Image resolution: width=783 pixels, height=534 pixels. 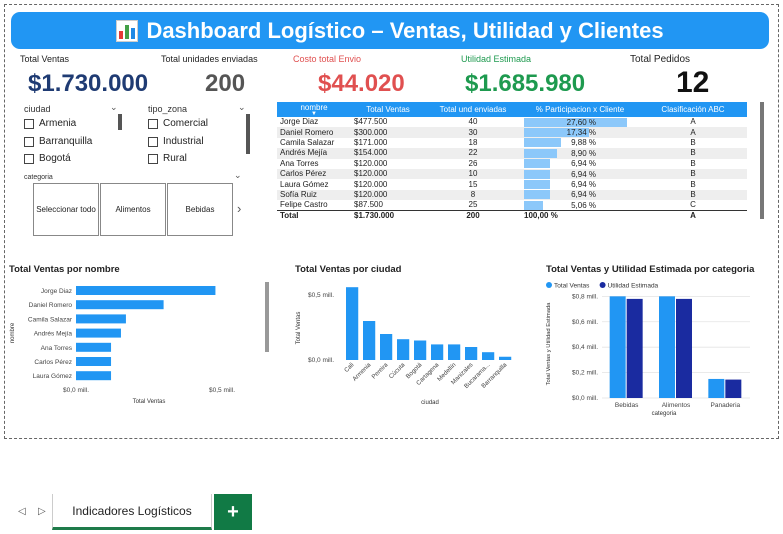 What do you see at coordinates (200, 209) in the screenshot?
I see `tile-bebidas: Bebidas` at bounding box center [200, 209].